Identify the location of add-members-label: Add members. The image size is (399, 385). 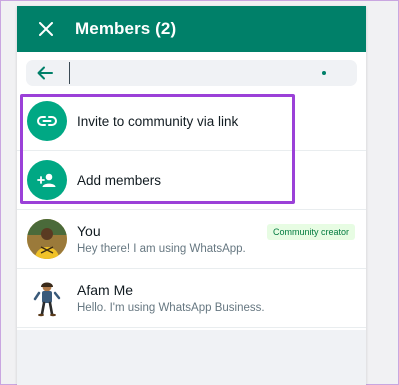
(119, 180).